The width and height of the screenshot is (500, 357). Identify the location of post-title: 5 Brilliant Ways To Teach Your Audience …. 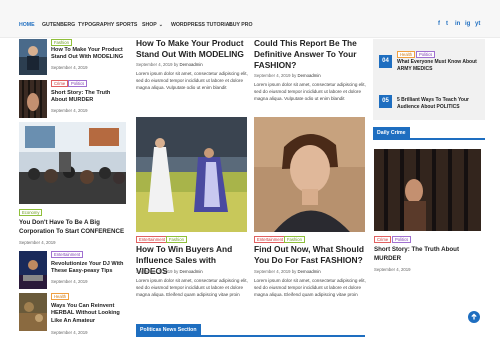
(440, 104).